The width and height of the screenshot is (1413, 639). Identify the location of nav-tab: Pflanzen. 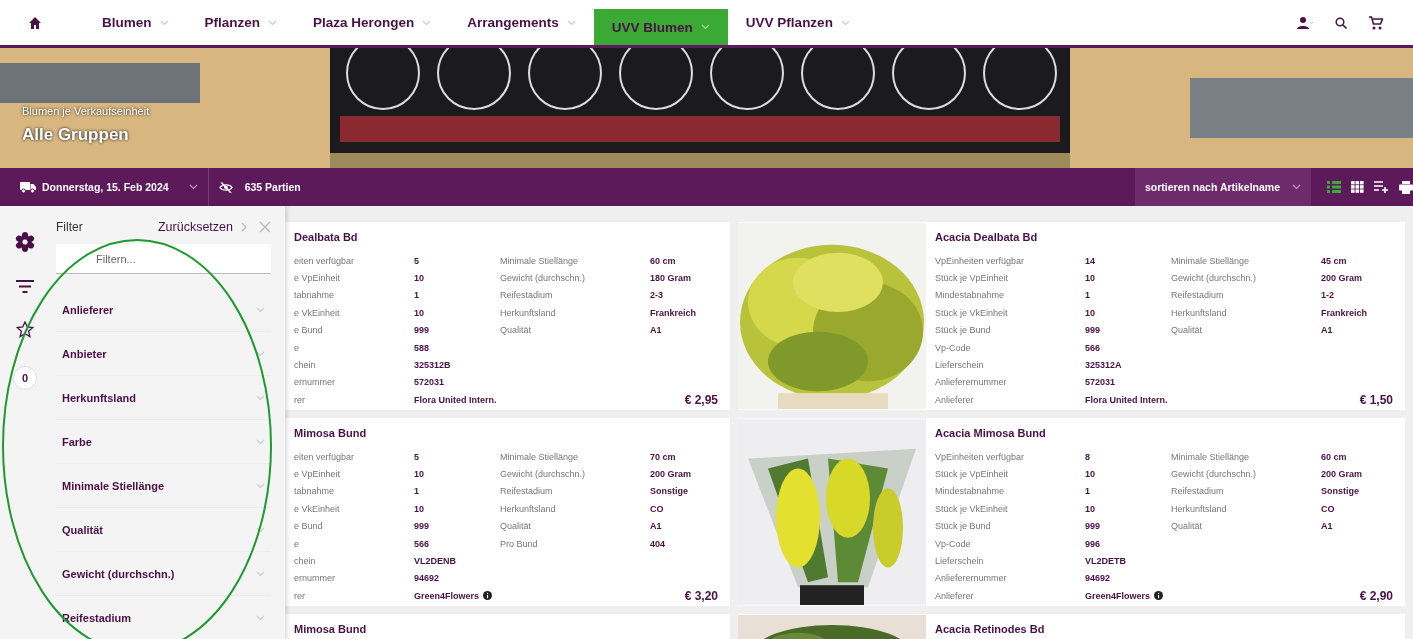
(241, 22).